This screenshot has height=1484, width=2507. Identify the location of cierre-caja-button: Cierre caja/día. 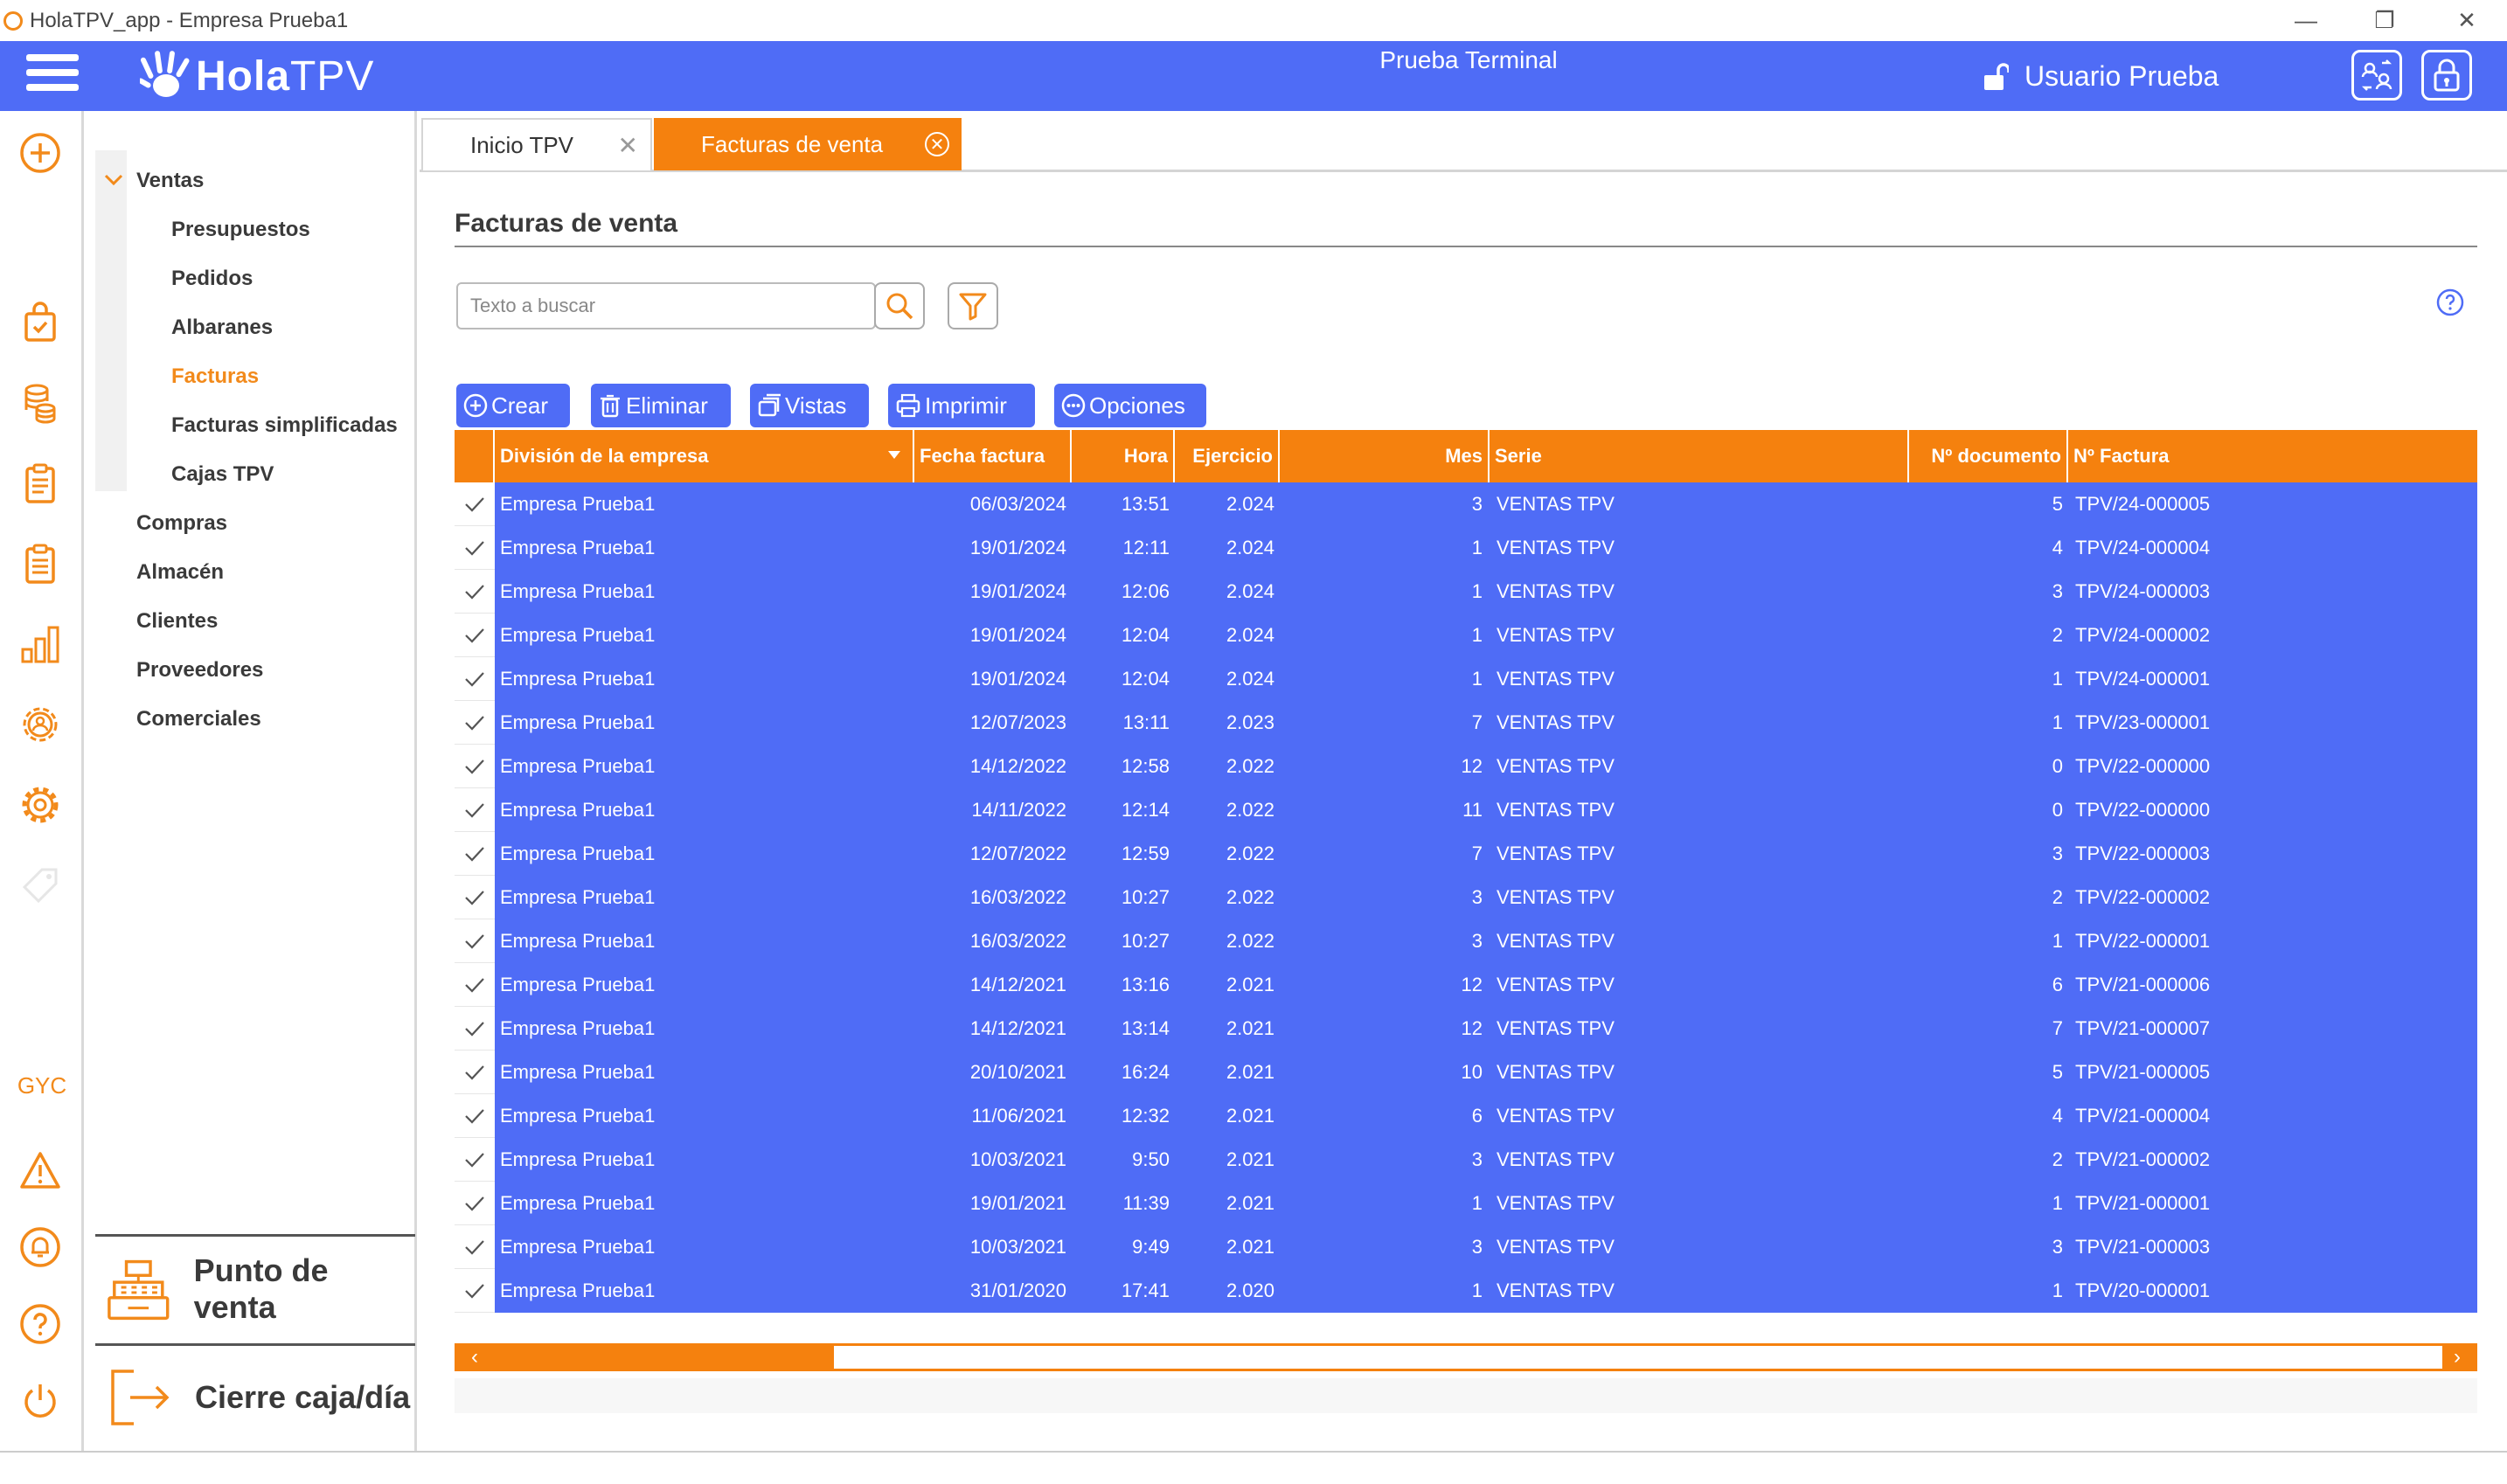
(260, 1397).